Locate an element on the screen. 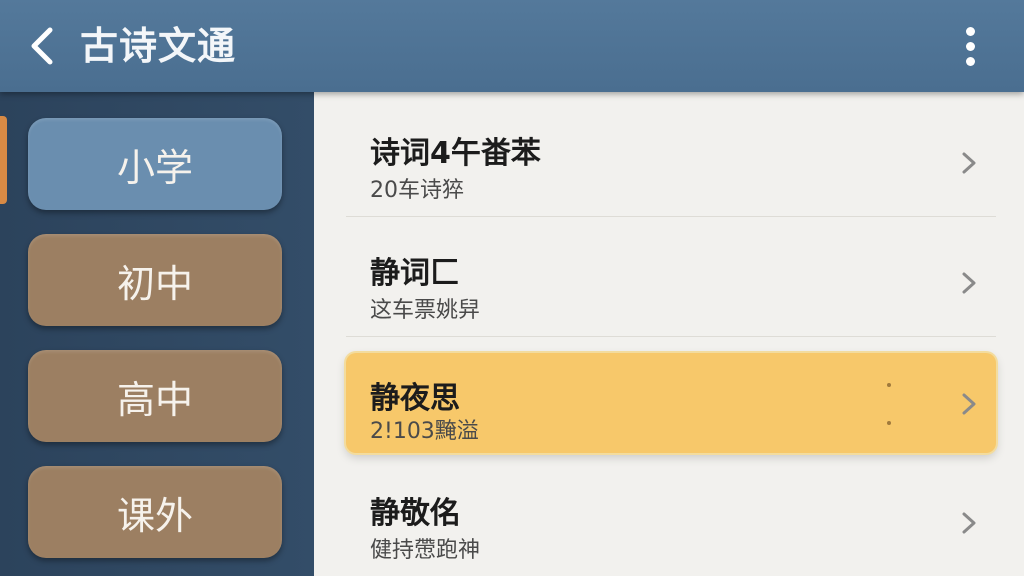 The image size is (1024, 576). more-options-button is located at coordinates (970, 46).